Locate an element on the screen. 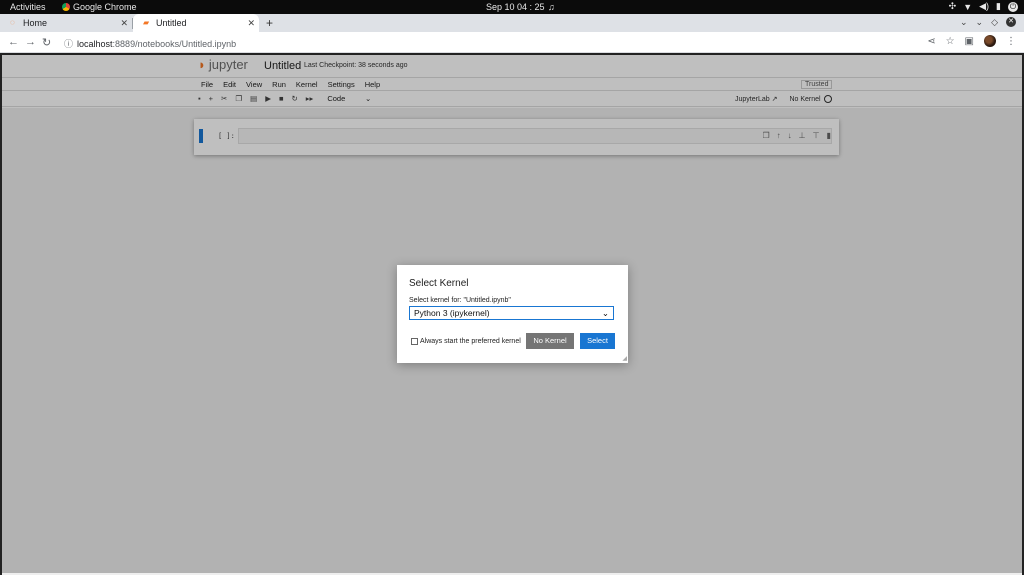 The height and width of the screenshot is (575, 1024). notebook-favicon-icon: ▰ is located at coordinates (146, 22).